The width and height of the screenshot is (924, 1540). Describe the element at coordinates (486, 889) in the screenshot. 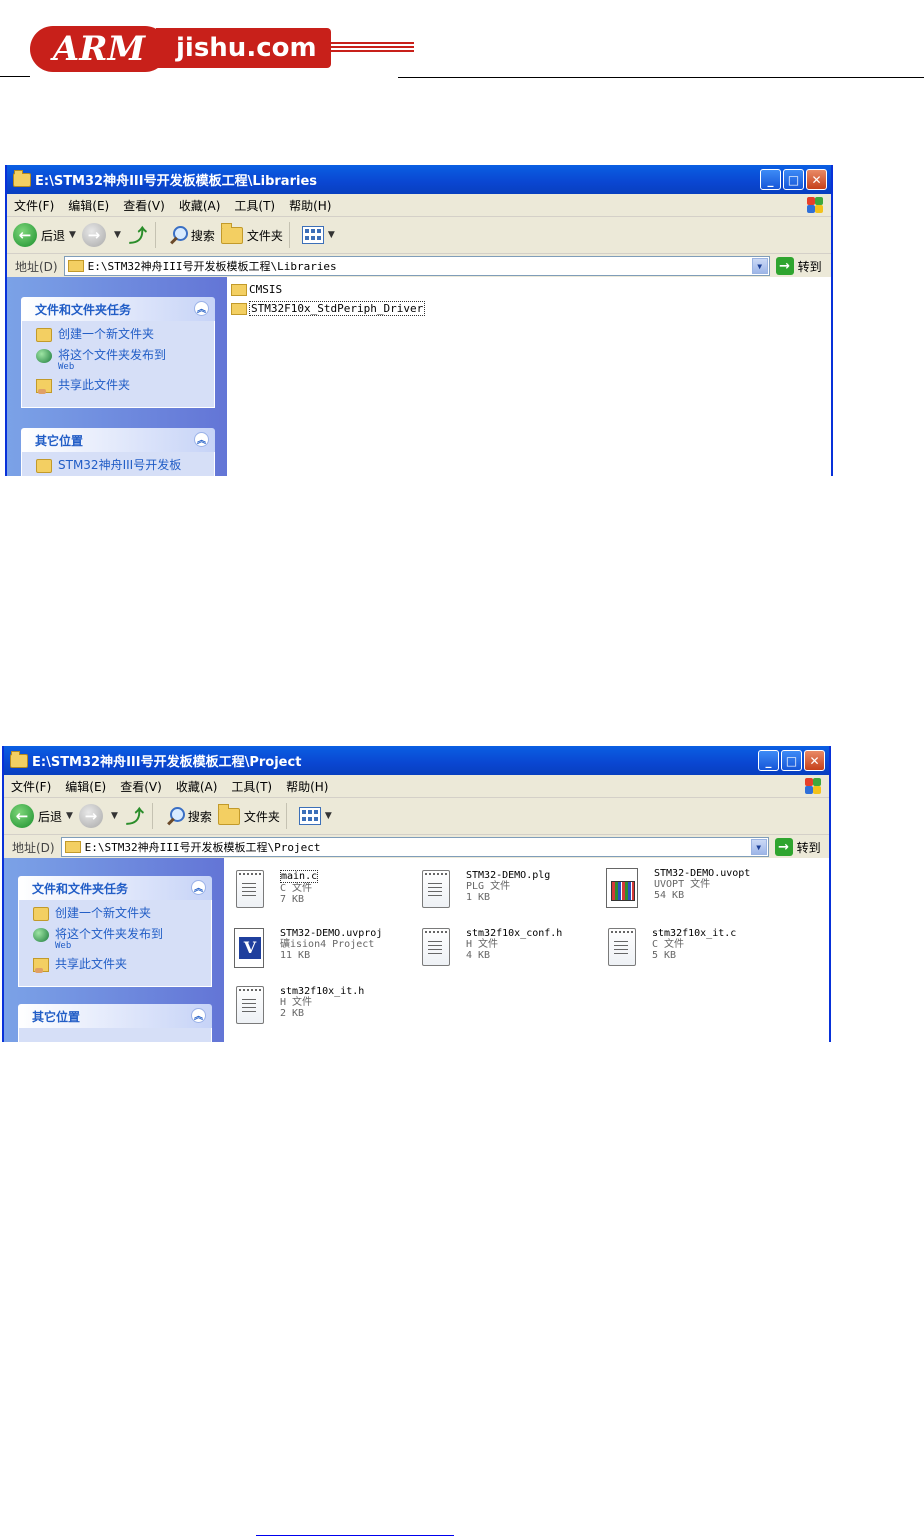

I see `file-tile: STM32-DEMO.plg PLG 文件 1 KB` at that location.